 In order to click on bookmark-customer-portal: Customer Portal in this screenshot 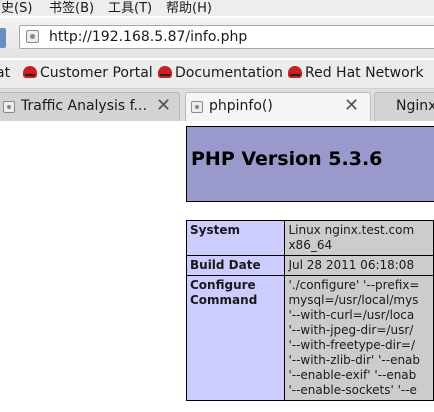, I will do `click(88, 73)`.